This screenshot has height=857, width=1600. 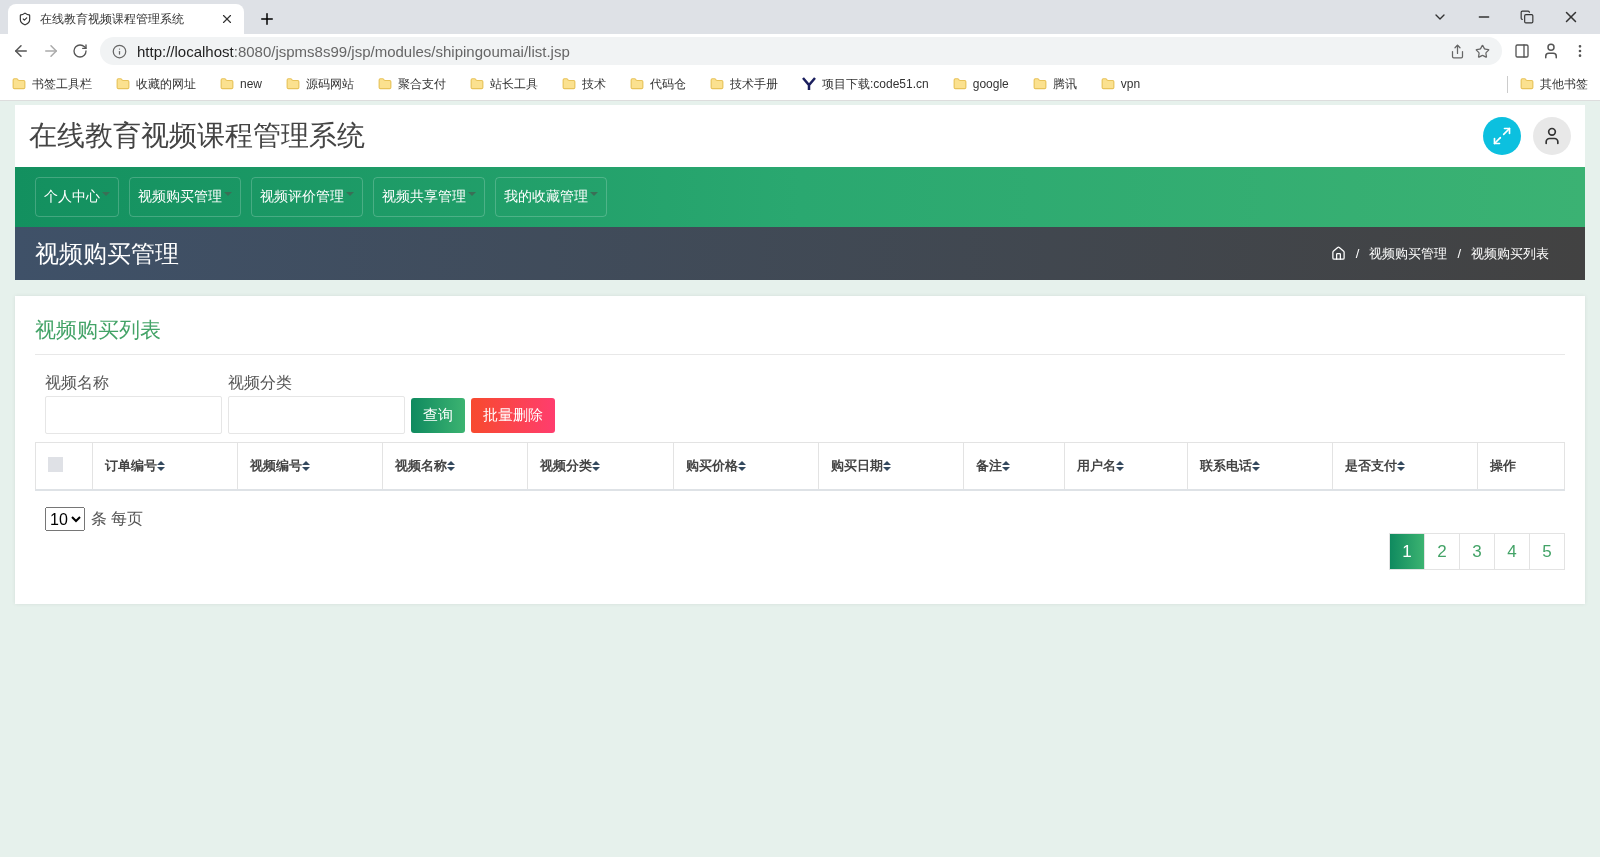 What do you see at coordinates (980, 84) in the screenshot?
I see `bookmark-item: google` at bounding box center [980, 84].